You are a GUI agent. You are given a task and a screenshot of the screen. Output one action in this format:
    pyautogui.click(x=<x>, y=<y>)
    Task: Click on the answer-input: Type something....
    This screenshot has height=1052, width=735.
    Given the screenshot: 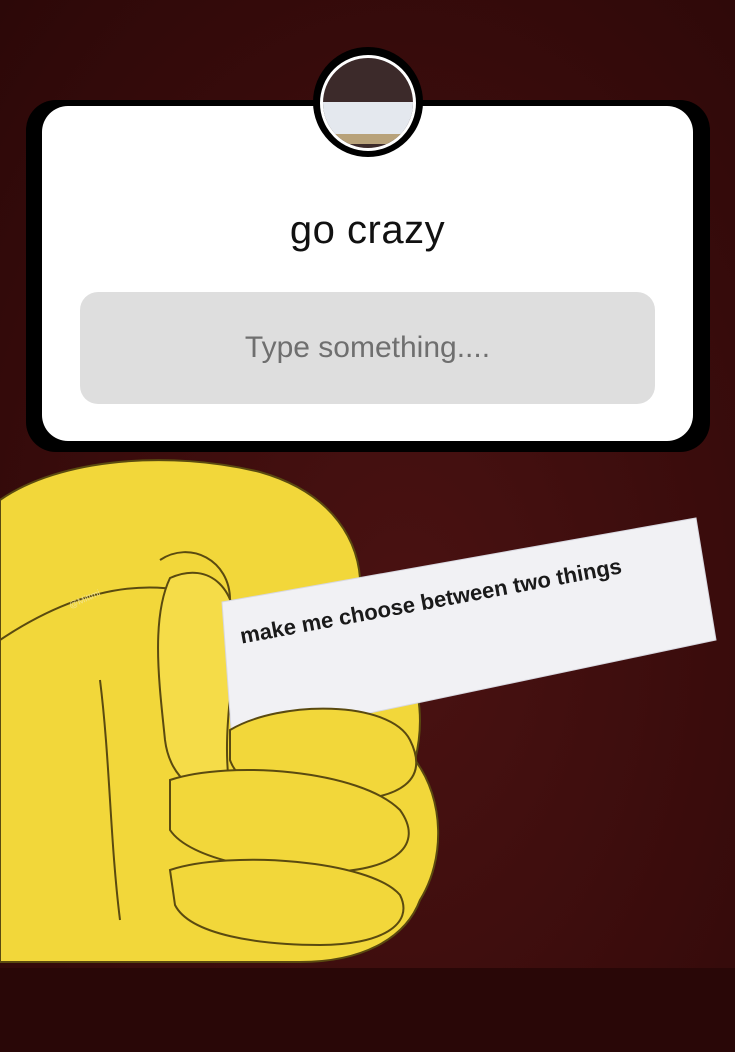 What is the action you would take?
    pyautogui.click(x=367, y=348)
    